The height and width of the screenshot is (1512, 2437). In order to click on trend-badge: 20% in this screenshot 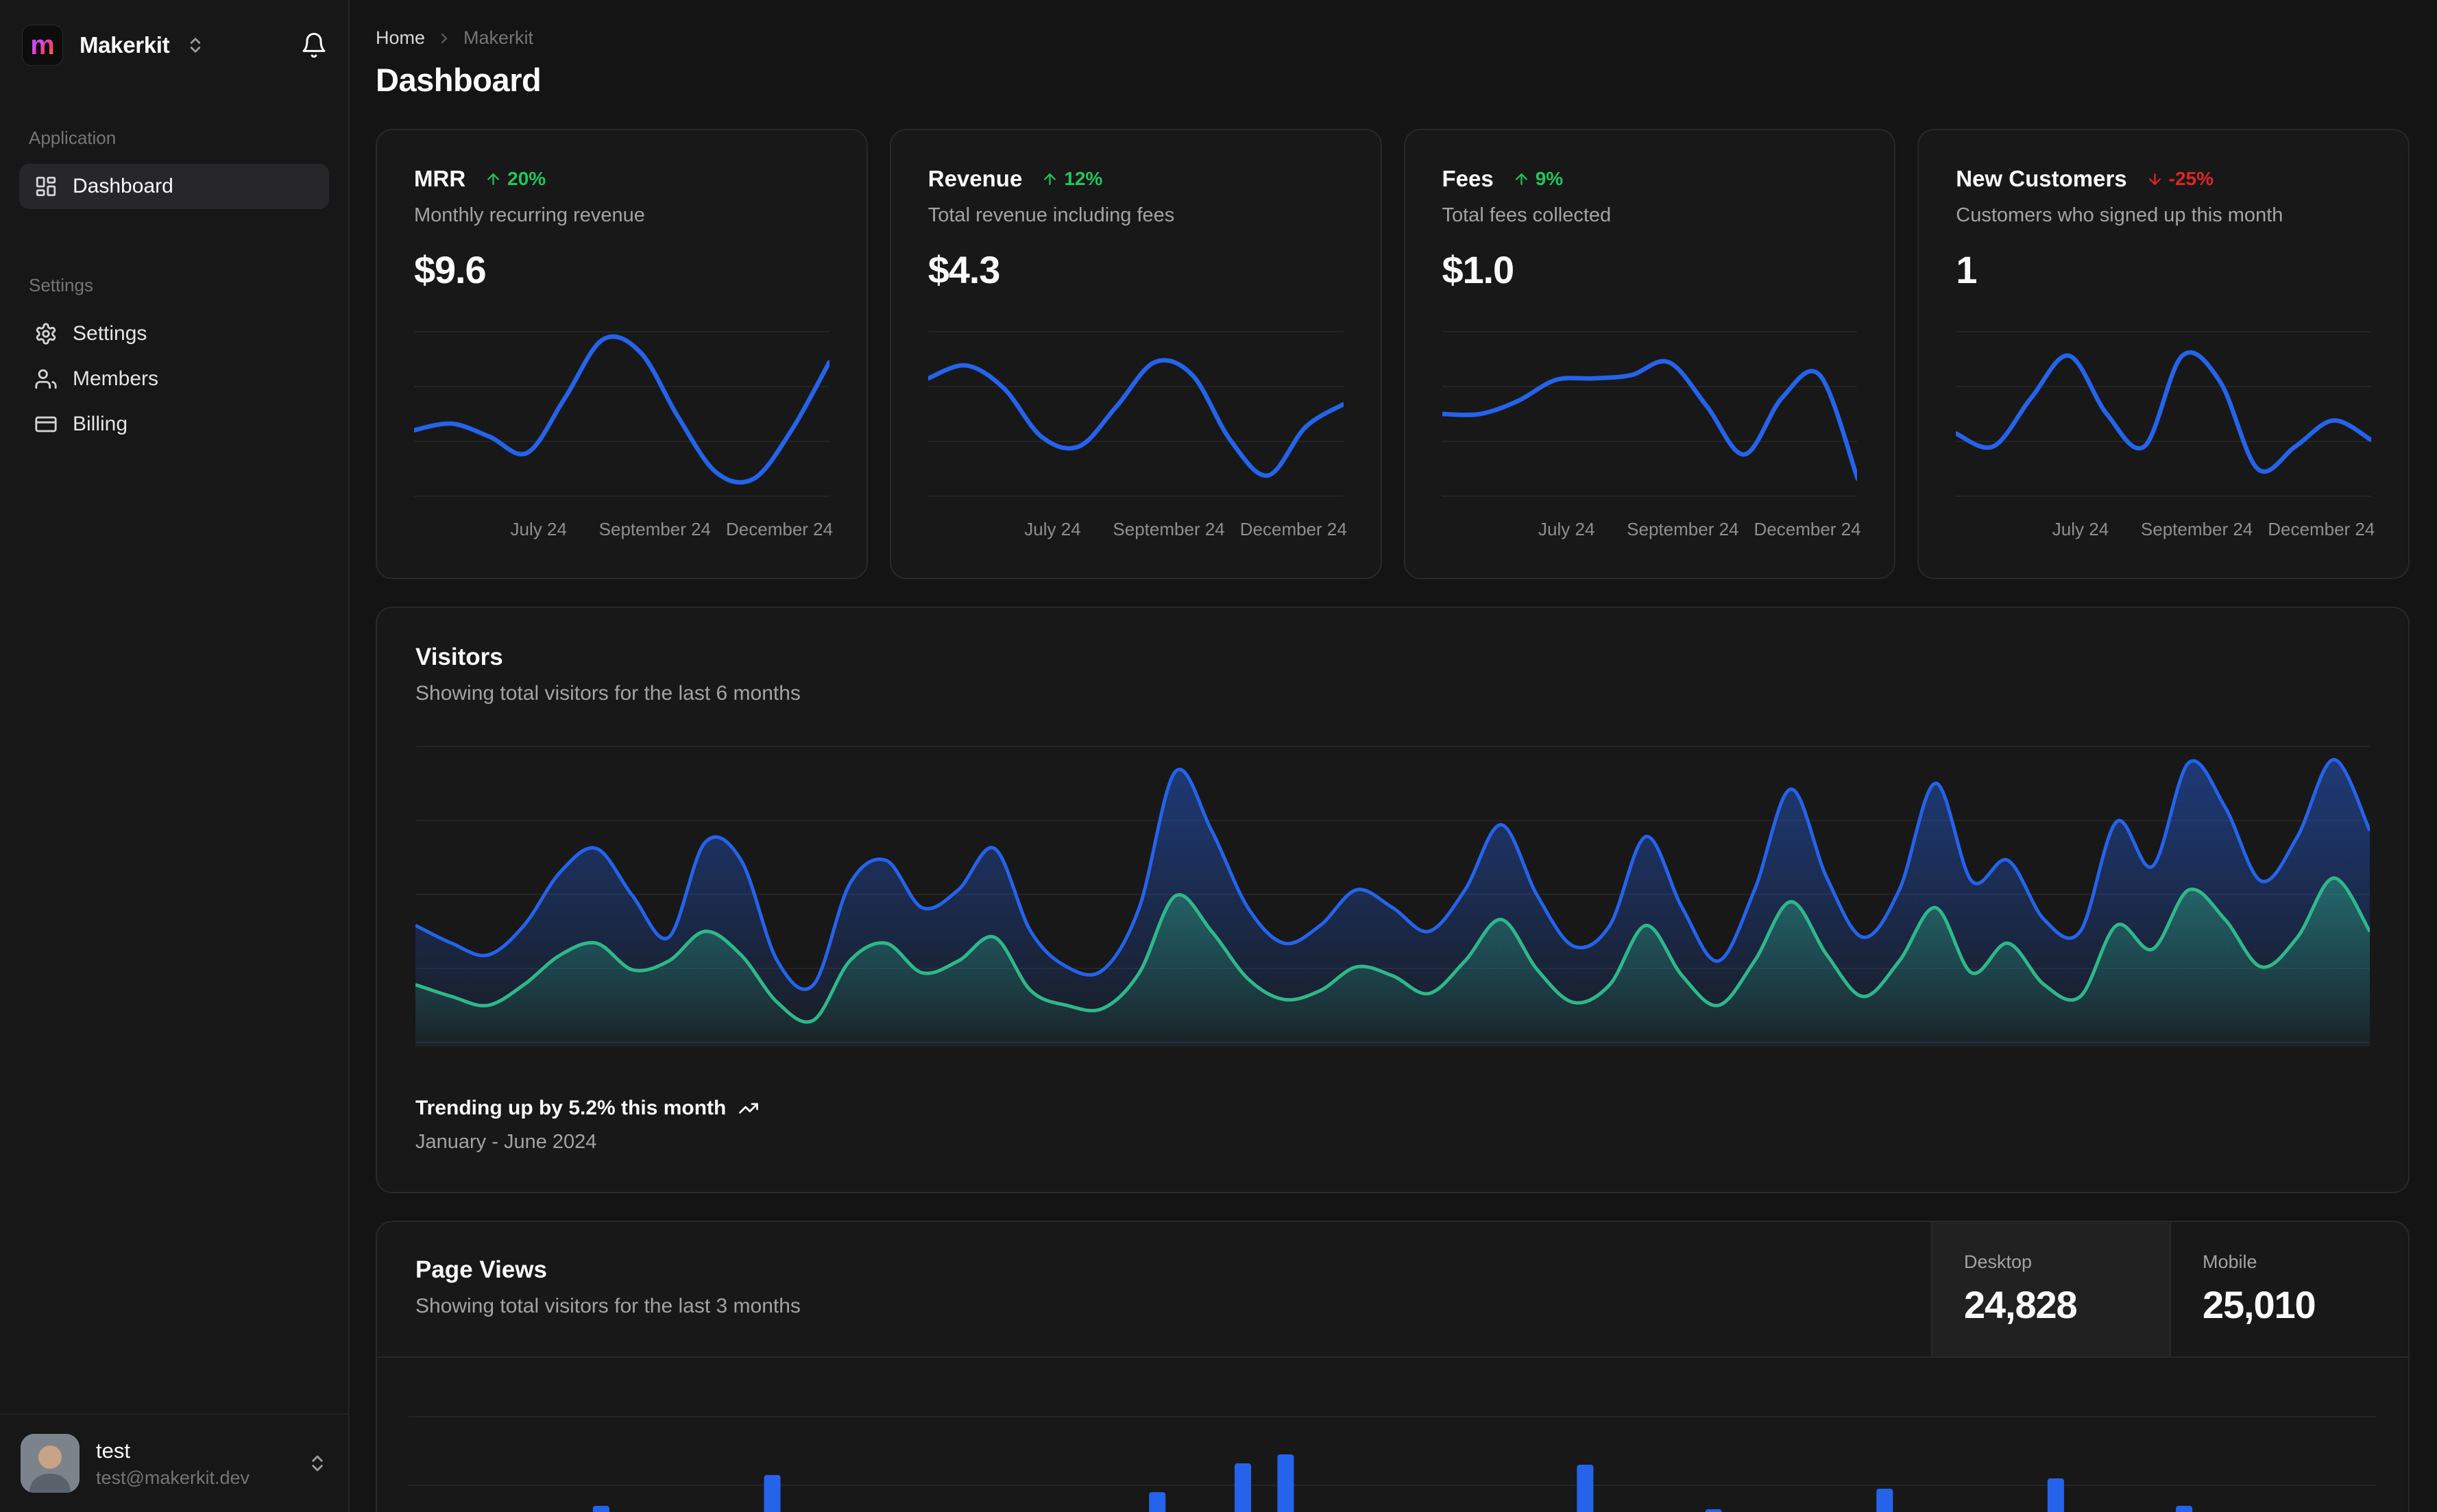, I will do `click(515, 179)`.